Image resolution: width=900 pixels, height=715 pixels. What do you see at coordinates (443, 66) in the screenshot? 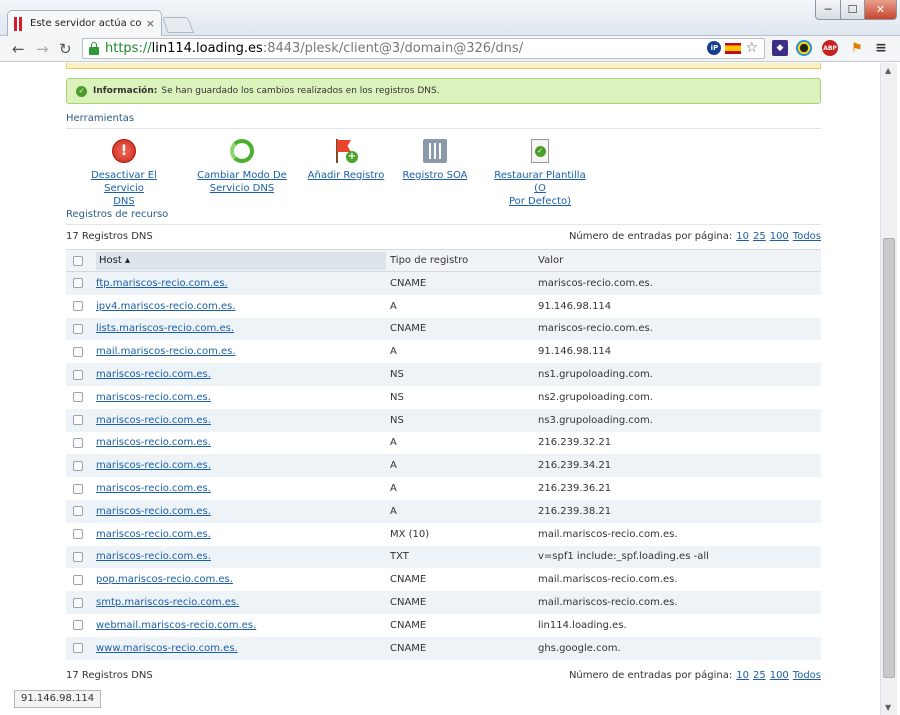
I see `warning-strip` at bounding box center [443, 66].